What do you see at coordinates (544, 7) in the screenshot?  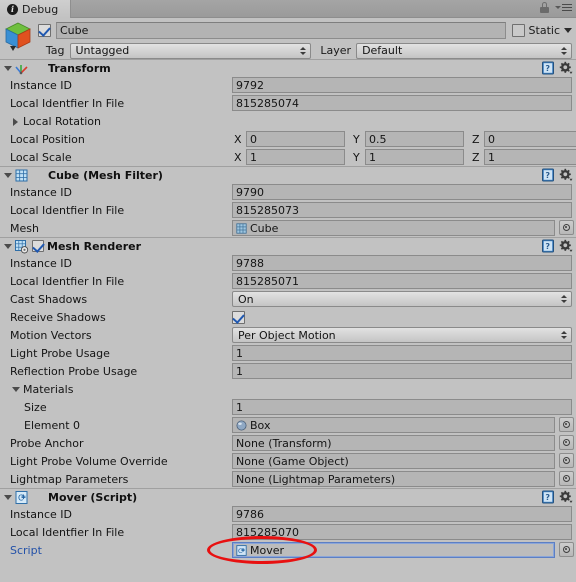 I see `lock-icon` at bounding box center [544, 7].